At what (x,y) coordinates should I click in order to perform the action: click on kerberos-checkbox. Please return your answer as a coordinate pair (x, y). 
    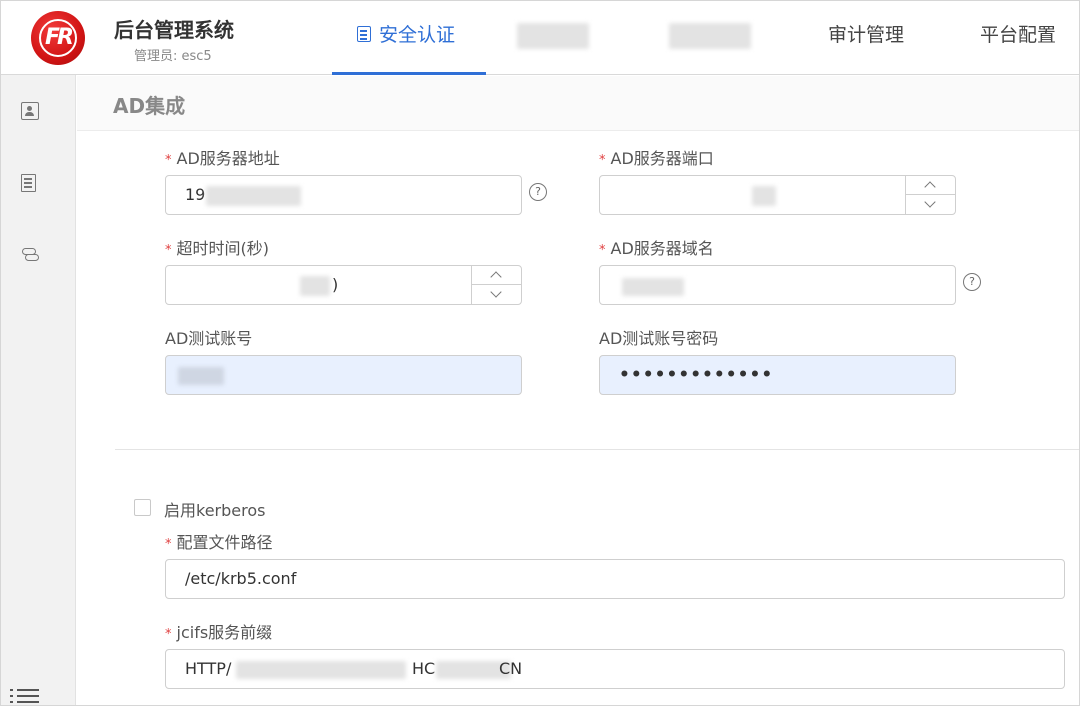
    Looking at the image, I should click on (142, 507).